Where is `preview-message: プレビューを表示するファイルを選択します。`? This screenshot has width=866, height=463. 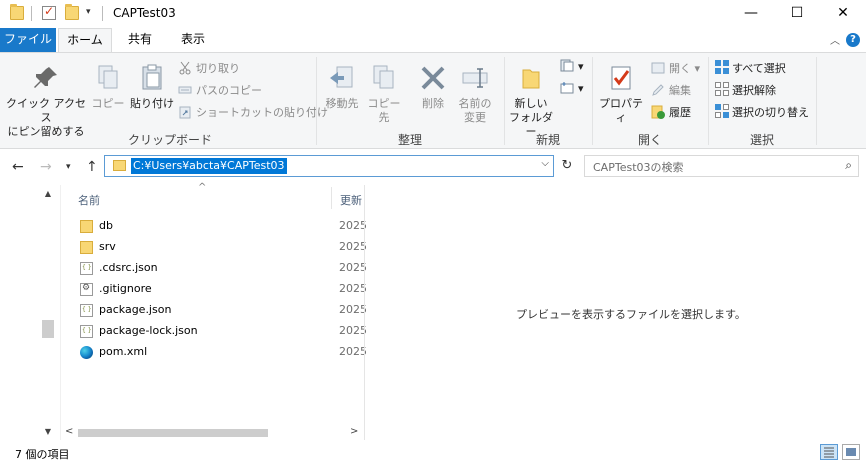
preview-message: プレビューを表示するファイルを選択します。 is located at coordinates (631, 314).